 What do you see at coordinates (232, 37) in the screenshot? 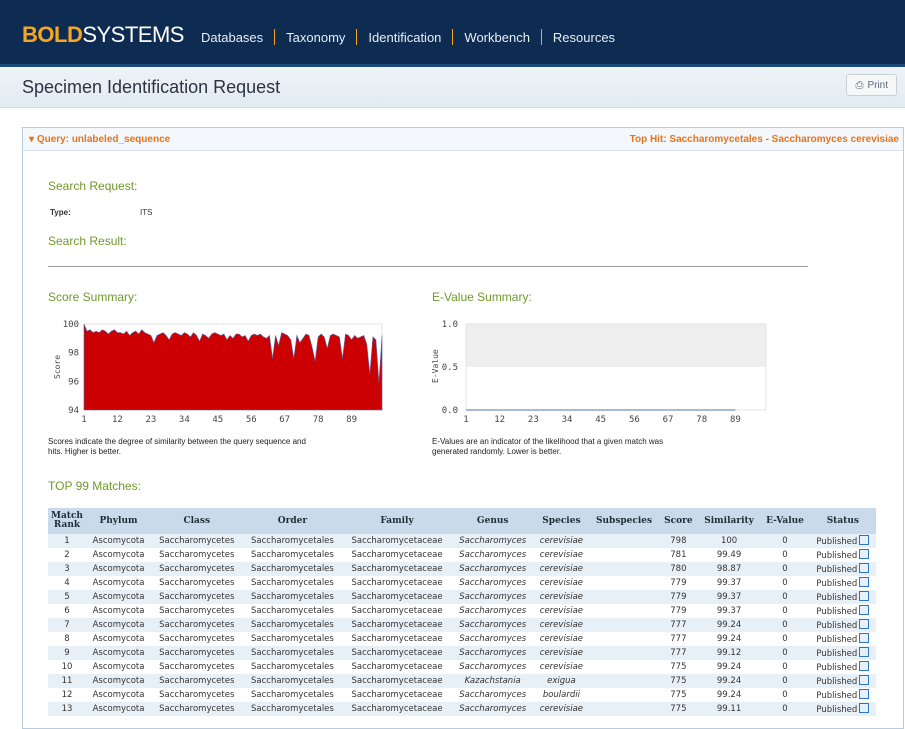
I see `nav-databases: Databases` at bounding box center [232, 37].